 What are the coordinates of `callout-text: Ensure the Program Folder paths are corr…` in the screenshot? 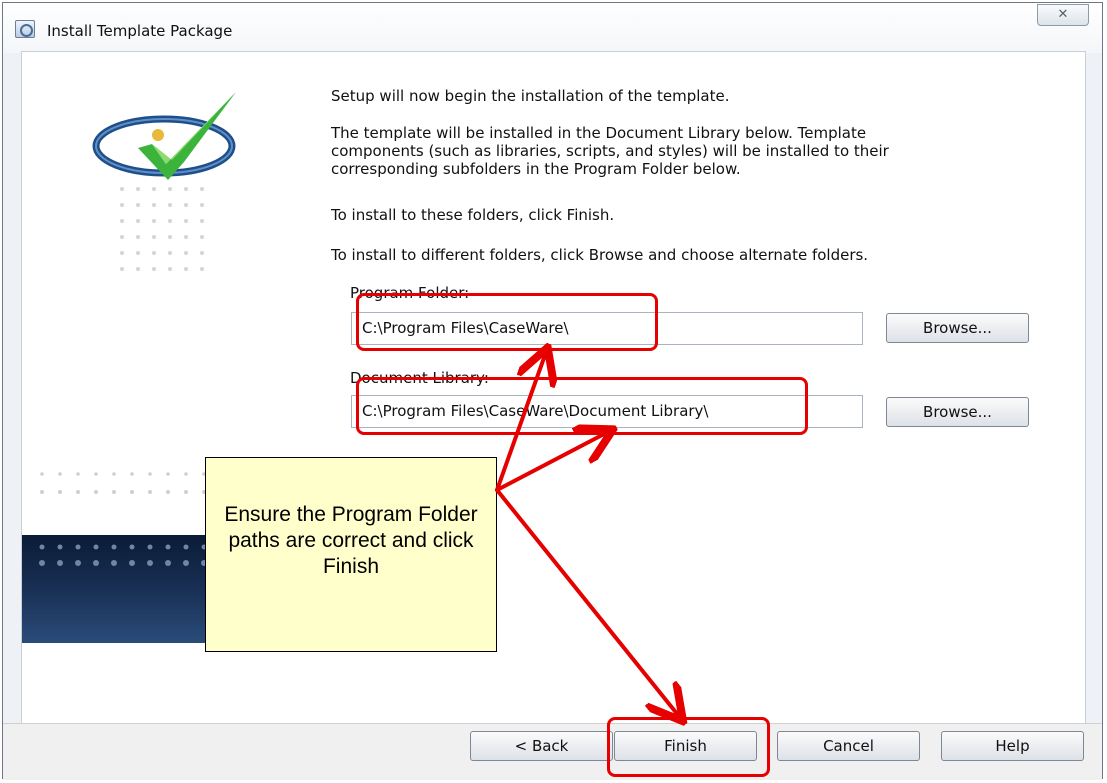 It's located at (351, 540).